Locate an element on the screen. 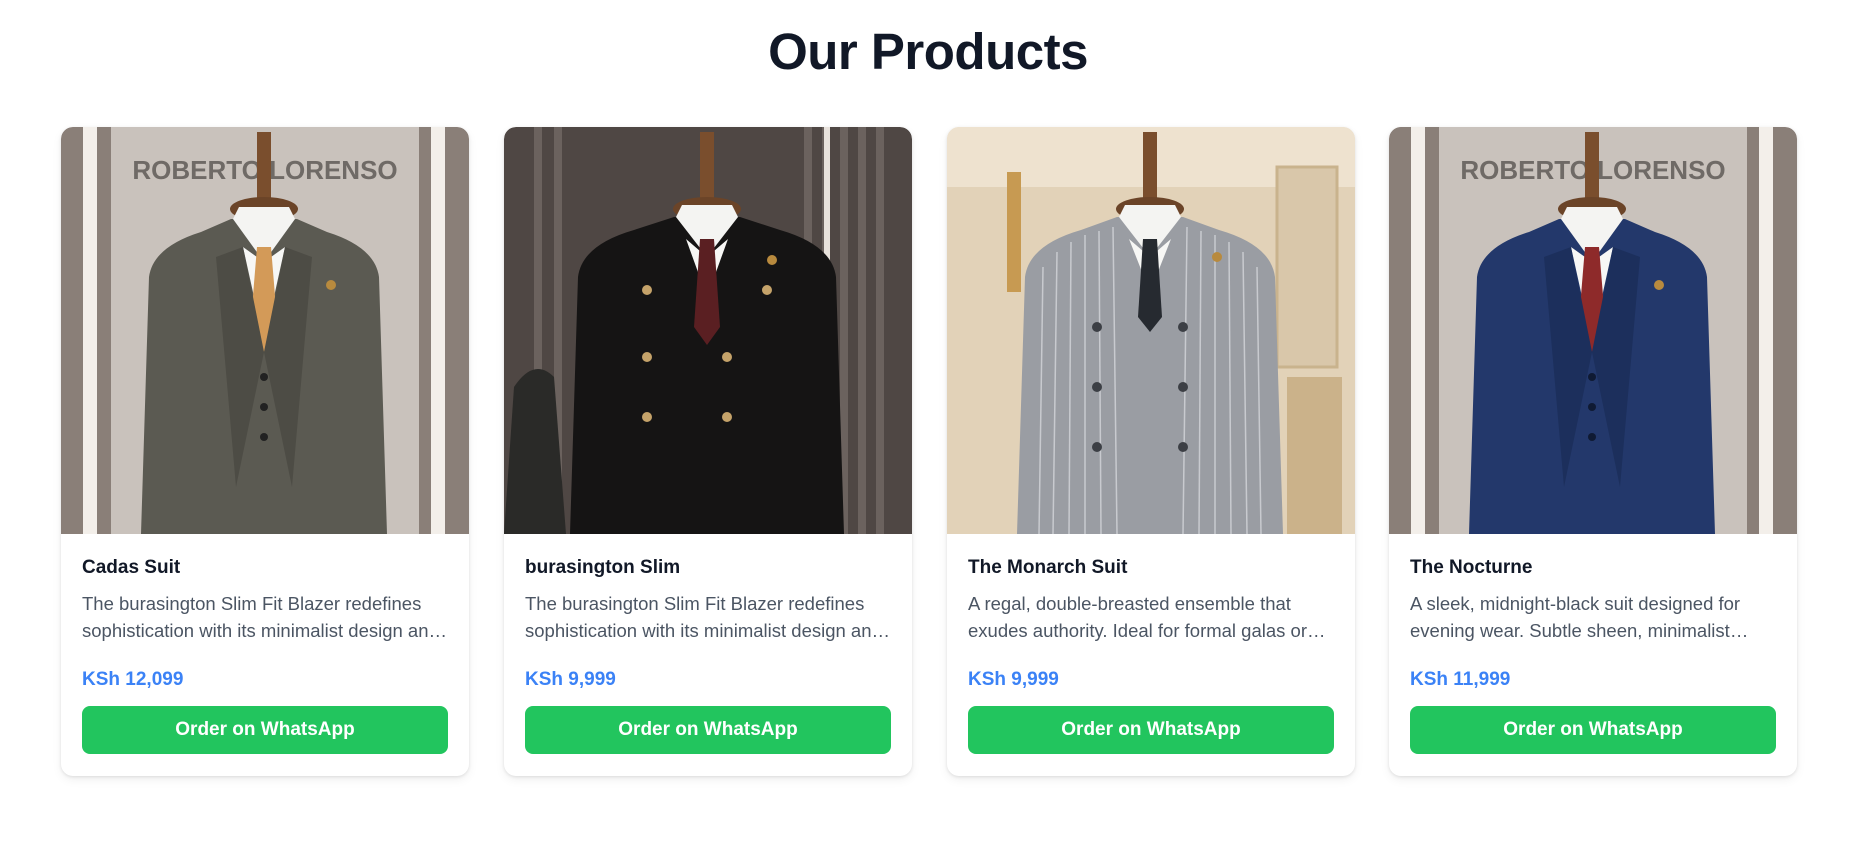  product-name: burasington Slim is located at coordinates (603, 567).